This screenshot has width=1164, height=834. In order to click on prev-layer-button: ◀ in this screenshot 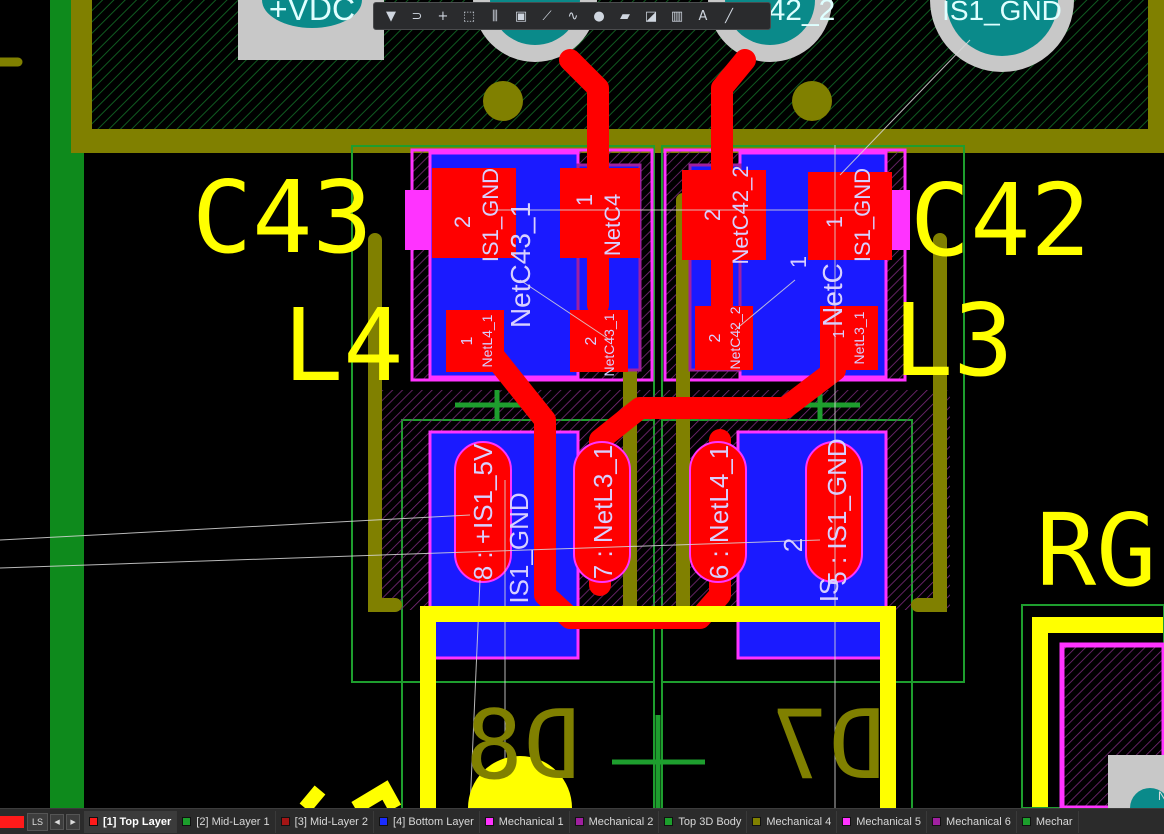, I will do `click(57, 821)`.